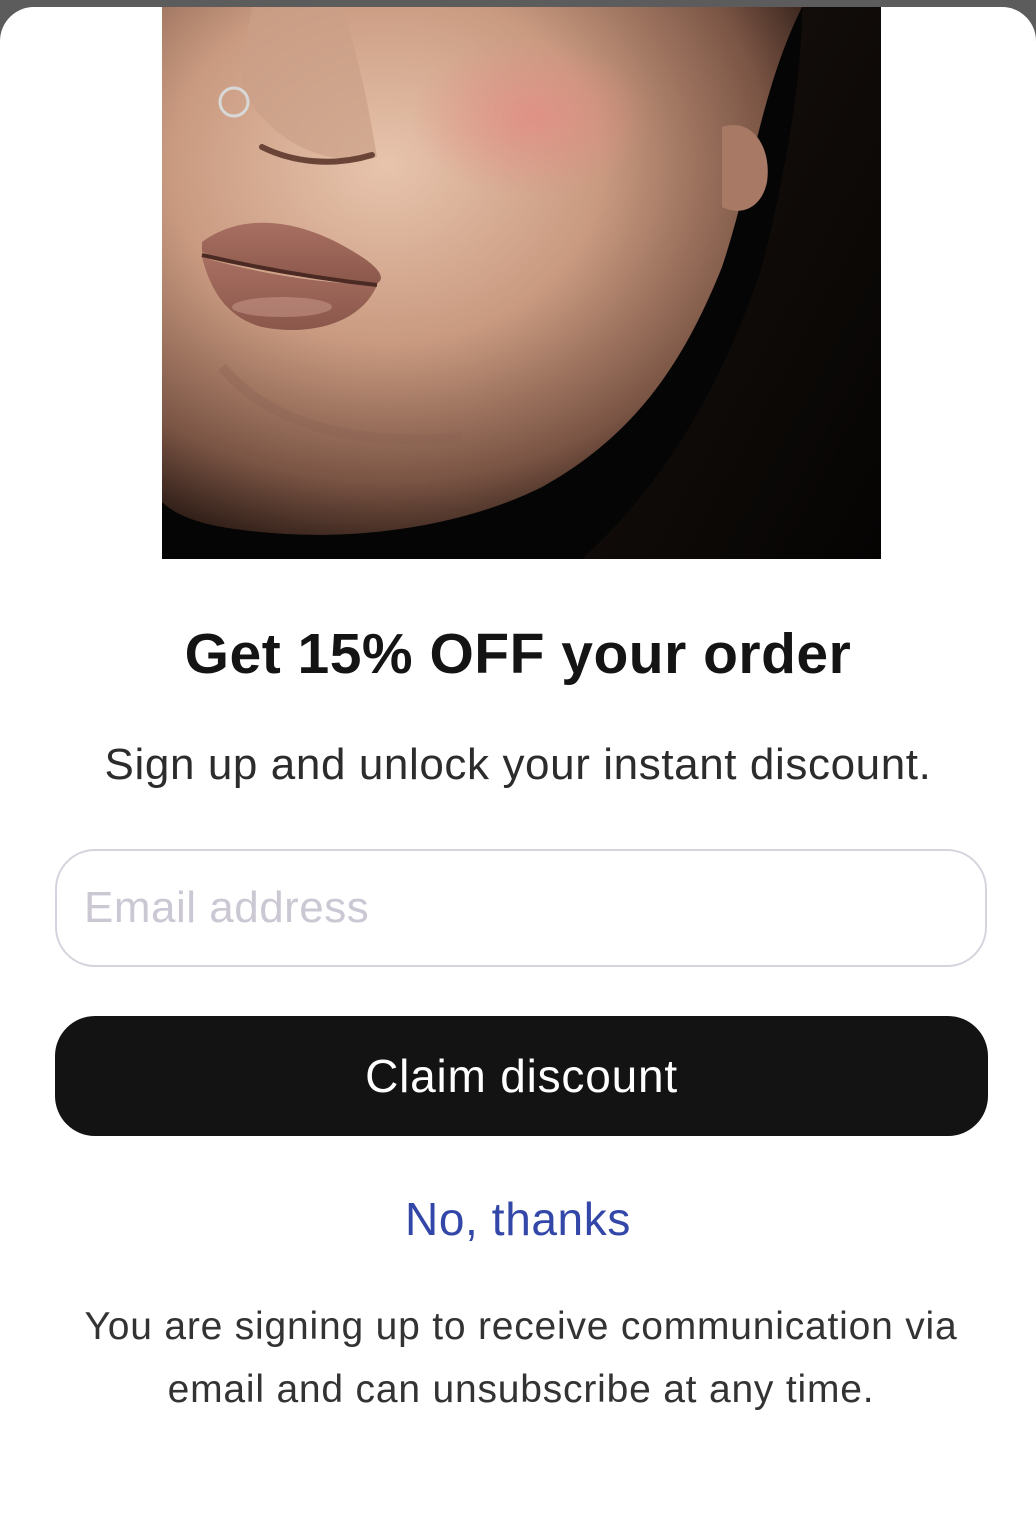 The width and height of the screenshot is (1036, 1537). What do you see at coordinates (518, 1219) in the screenshot?
I see `dismiss-link: No, thanks` at bounding box center [518, 1219].